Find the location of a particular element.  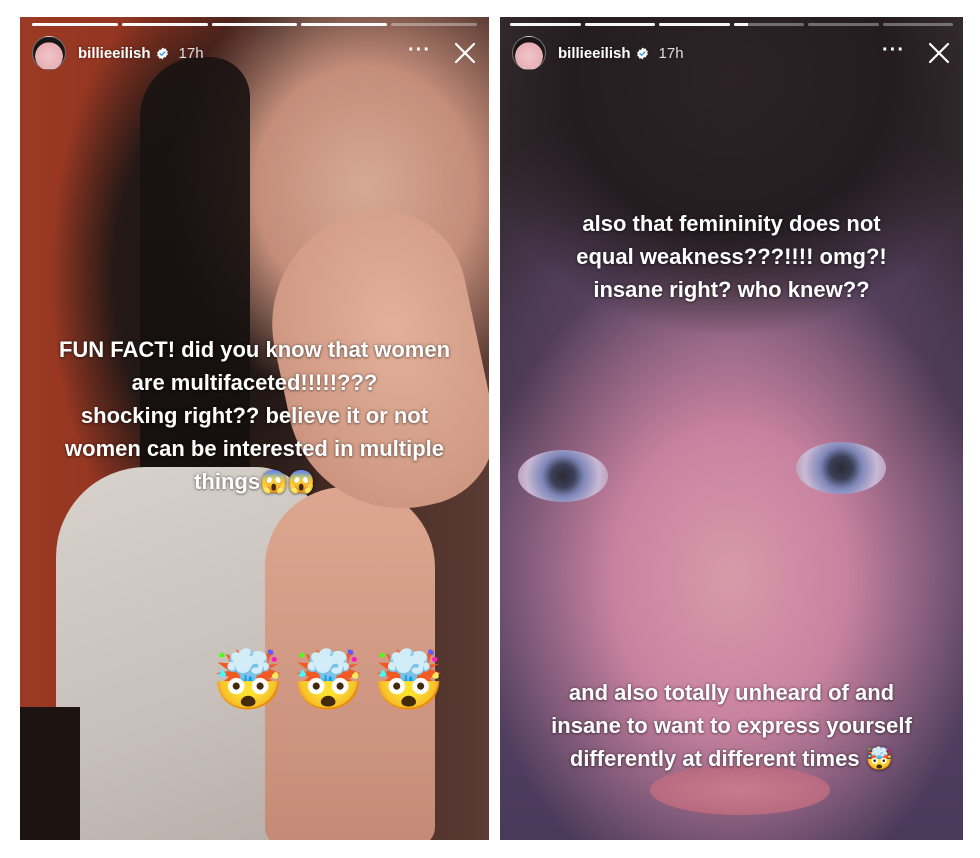

sticker-group: 🤯 🤯 🤯 is located at coordinates (328, 680).